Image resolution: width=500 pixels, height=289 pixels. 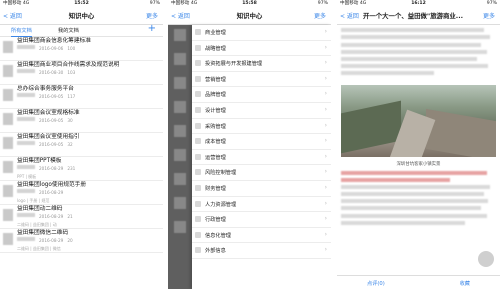 What do you see at coordinates (37, 224) in the screenshot?
I see `document-tags: 二维码 | 益田集团 | 动` at bounding box center [37, 224].